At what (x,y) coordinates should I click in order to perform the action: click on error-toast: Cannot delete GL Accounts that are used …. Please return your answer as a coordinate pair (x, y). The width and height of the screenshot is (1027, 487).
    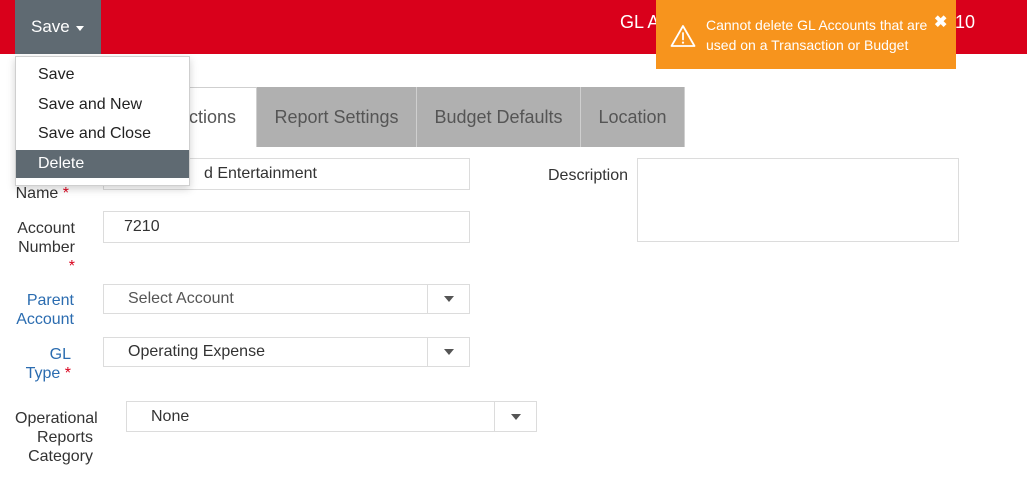
    Looking at the image, I should click on (806, 34).